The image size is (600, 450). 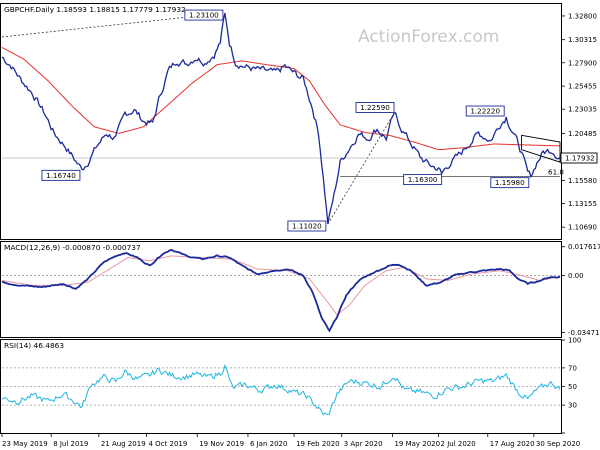 I want to click on swing-label: 1.11020, so click(x=307, y=226).